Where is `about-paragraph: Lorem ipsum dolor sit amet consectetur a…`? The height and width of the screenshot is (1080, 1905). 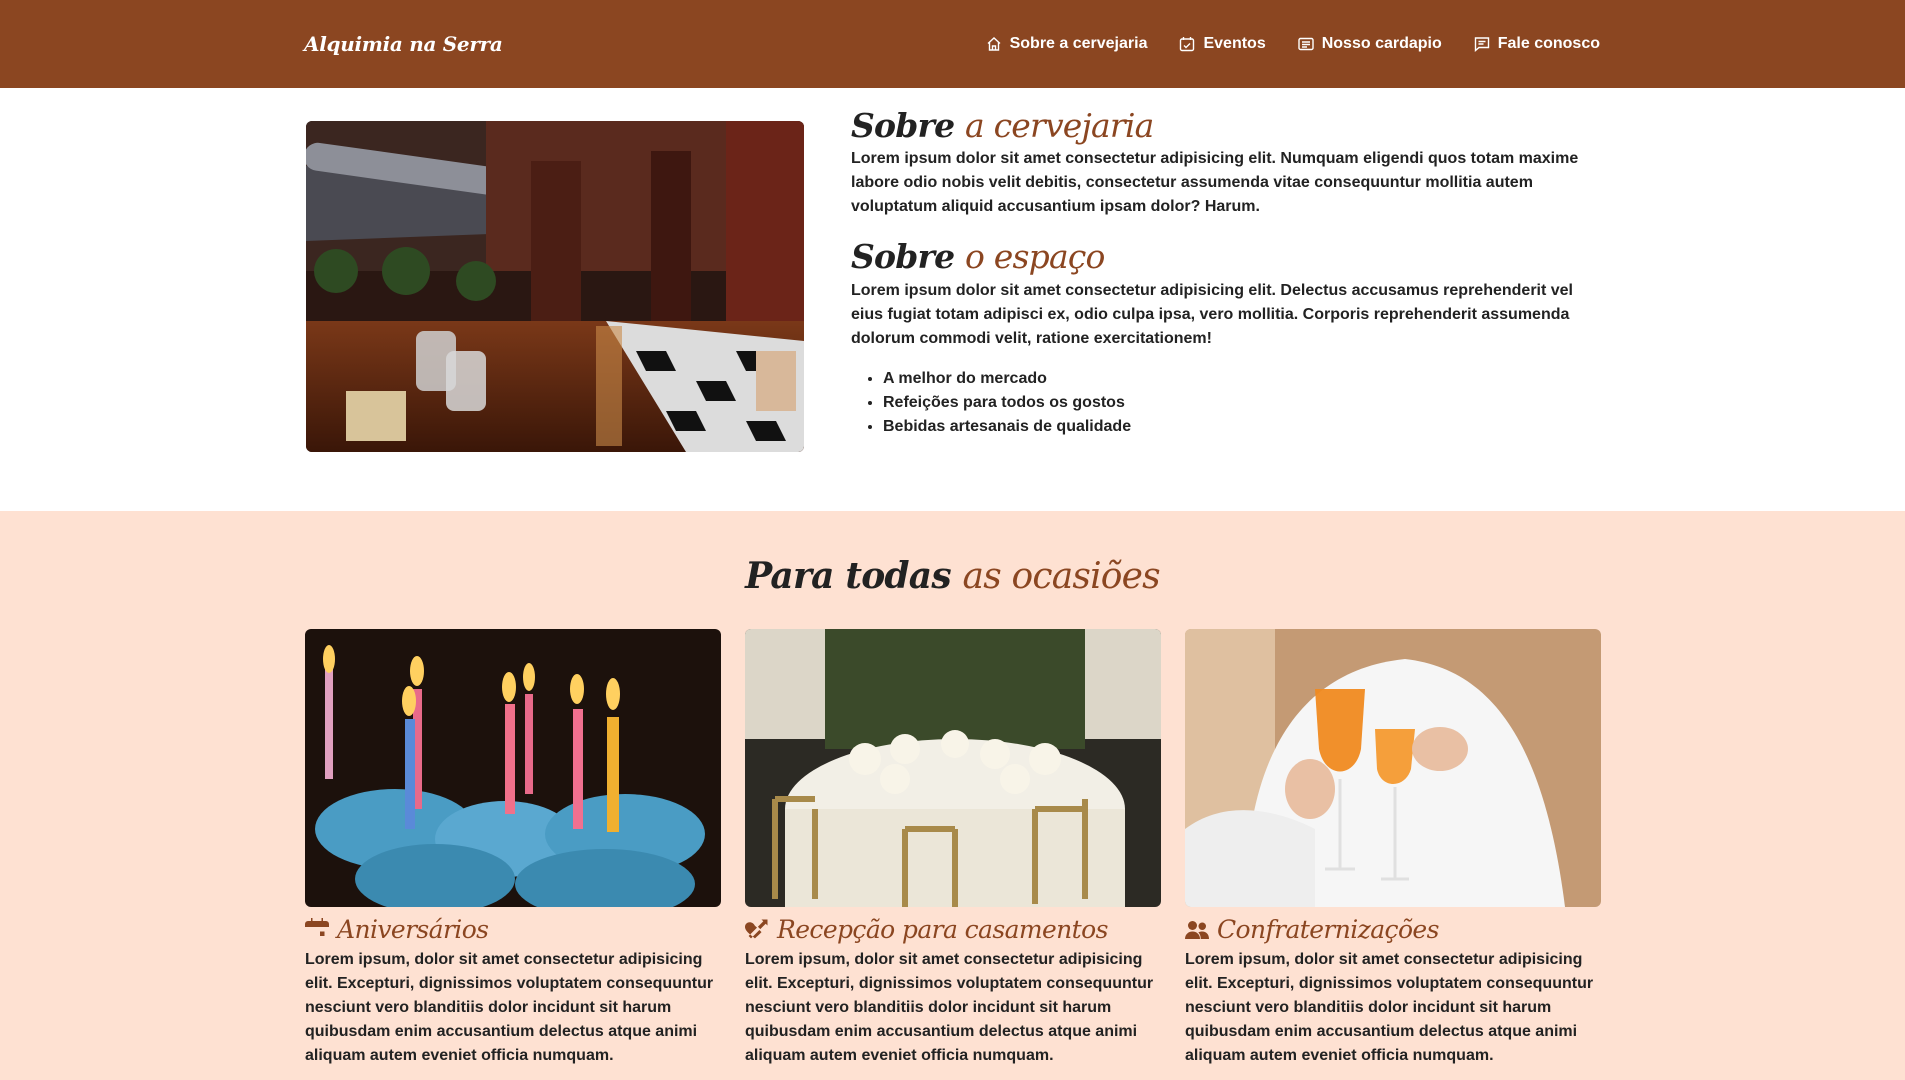 about-paragraph: Lorem ipsum dolor sit amet consectetur a… is located at coordinates (1215, 183).